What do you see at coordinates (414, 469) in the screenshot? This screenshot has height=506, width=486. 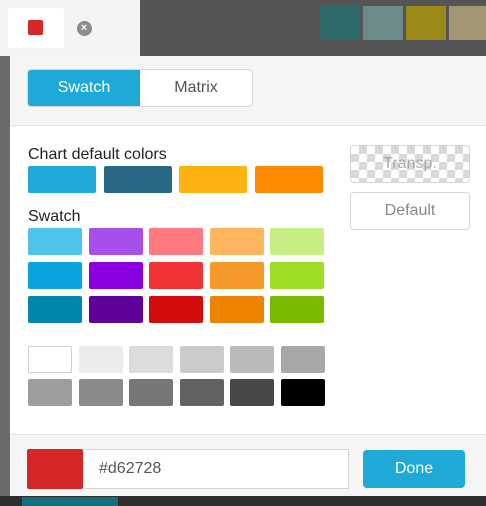 I see `done-button: Done` at bounding box center [414, 469].